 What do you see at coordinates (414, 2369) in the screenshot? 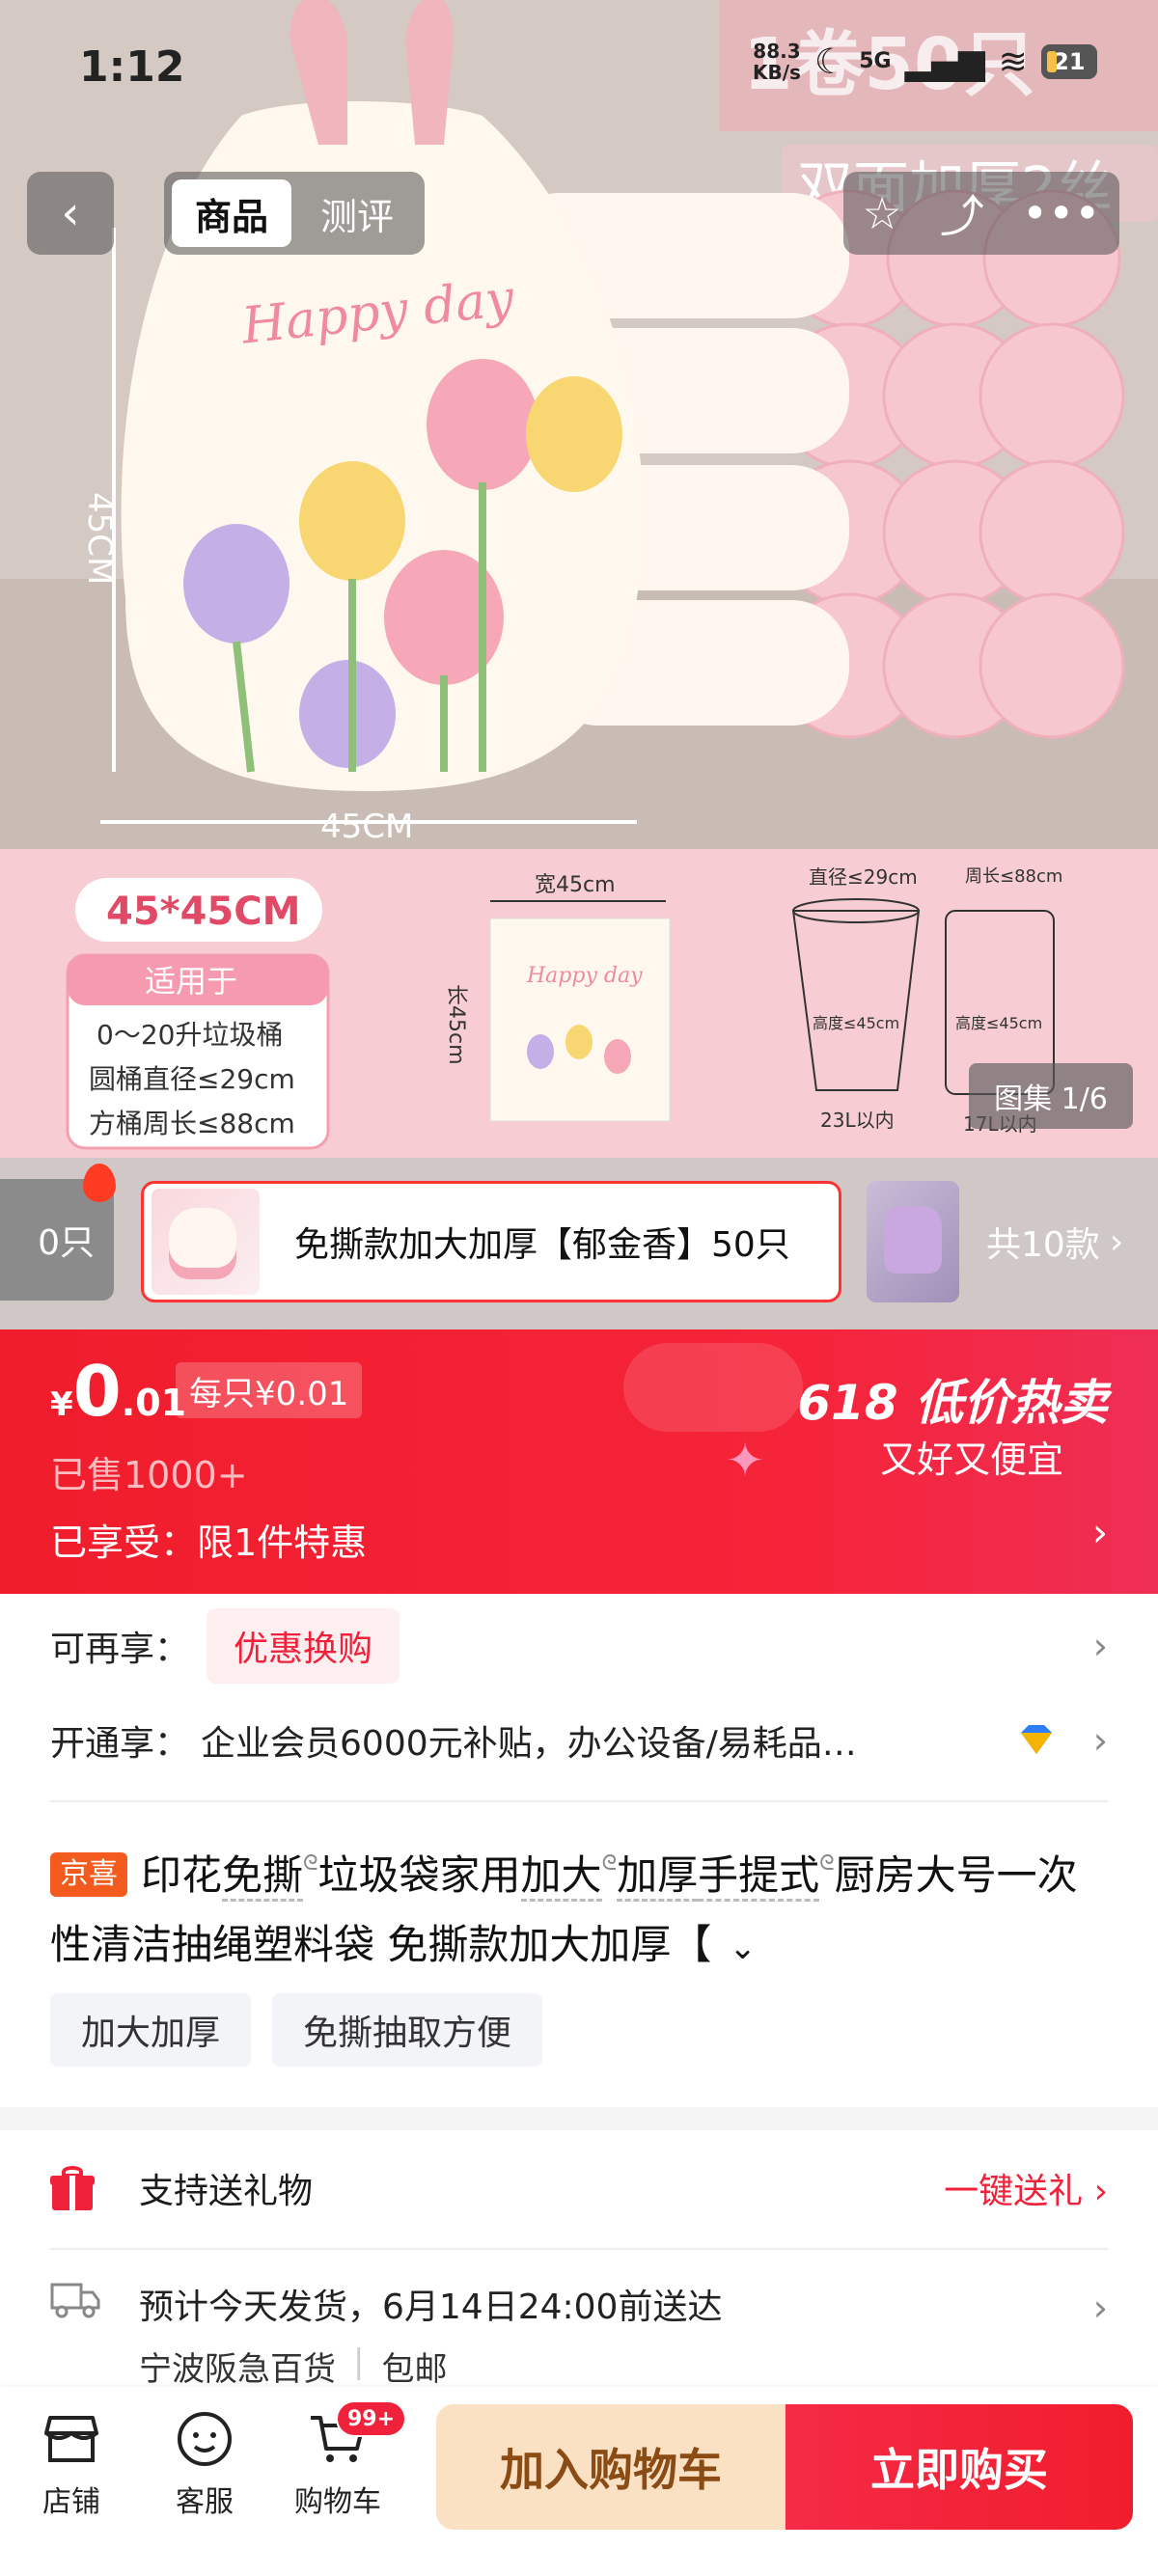
I see `postage: 包邮` at bounding box center [414, 2369].